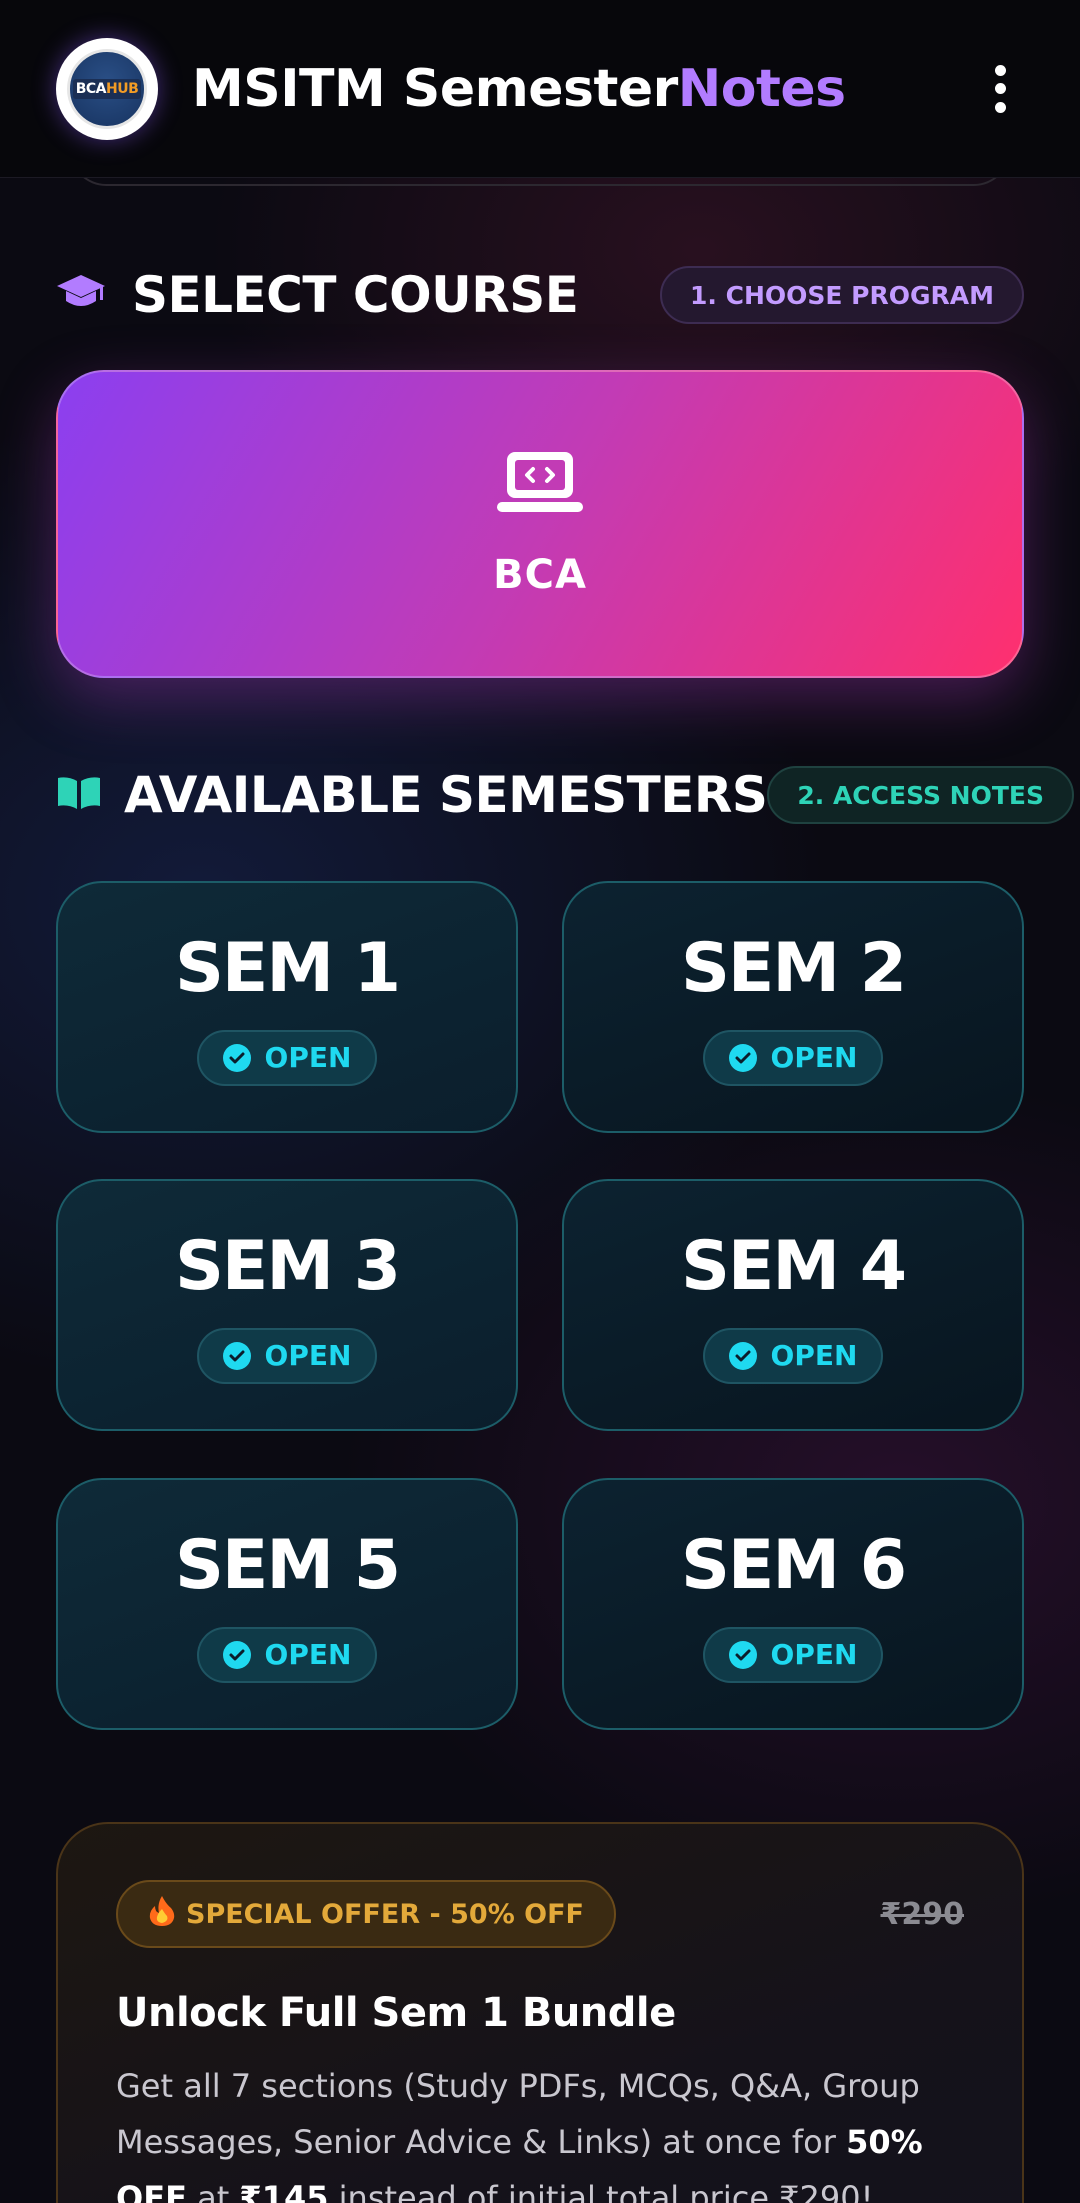 The image size is (1080, 2203). I want to click on section-title: SELECT COURSE, so click(355, 295).